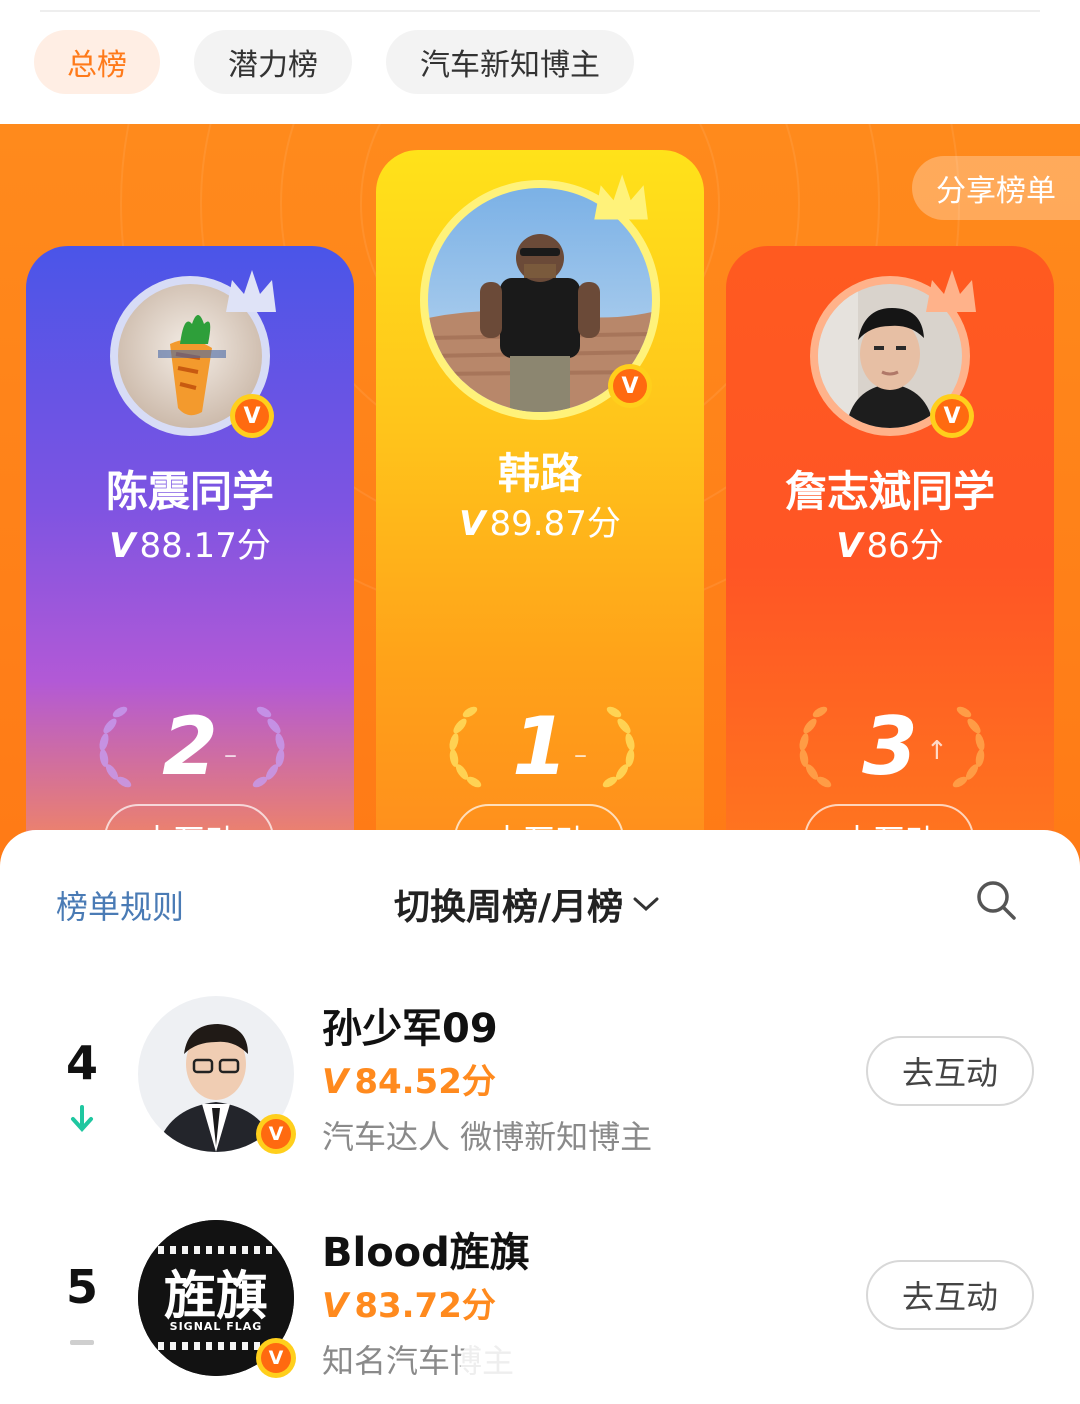 The width and height of the screenshot is (1080, 1404). I want to click on chevron-down-icon, so click(646, 904).